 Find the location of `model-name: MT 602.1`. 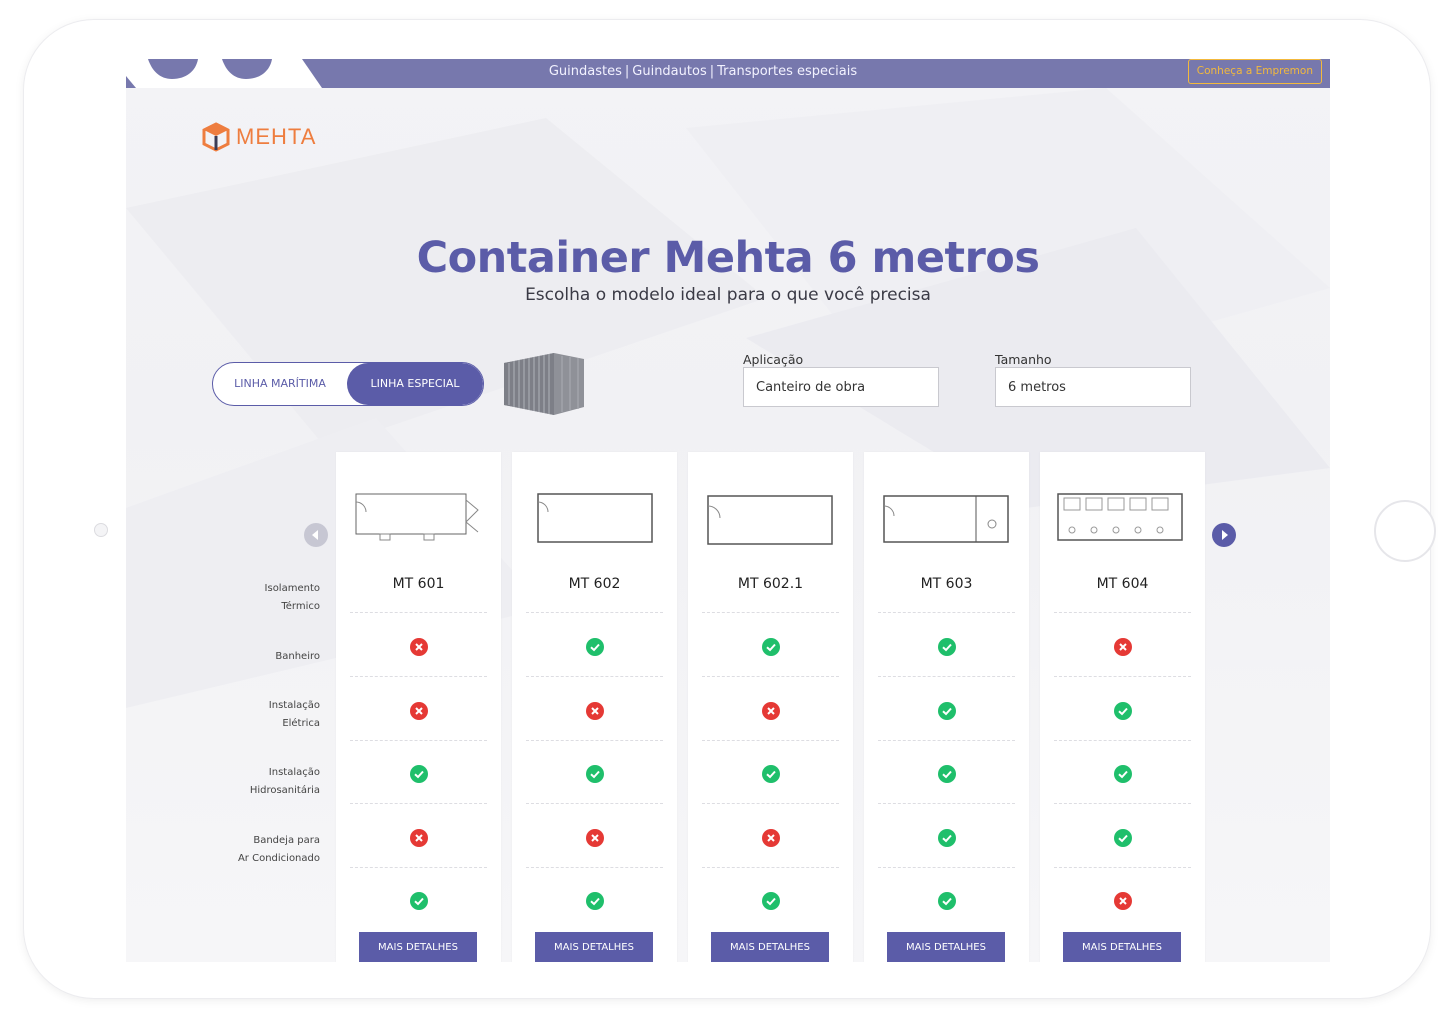

model-name: MT 602.1 is located at coordinates (770, 584).